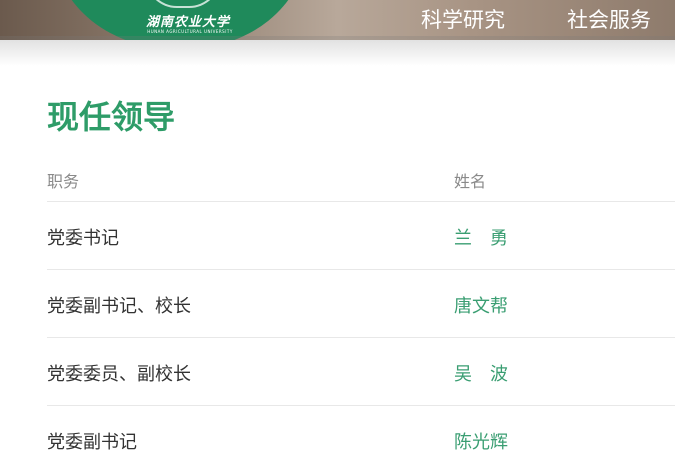  What do you see at coordinates (190, 31) in the screenshot?
I see `logo-english-name: HUNAN AGRICULTURAL UNIVERSITY` at bounding box center [190, 31].